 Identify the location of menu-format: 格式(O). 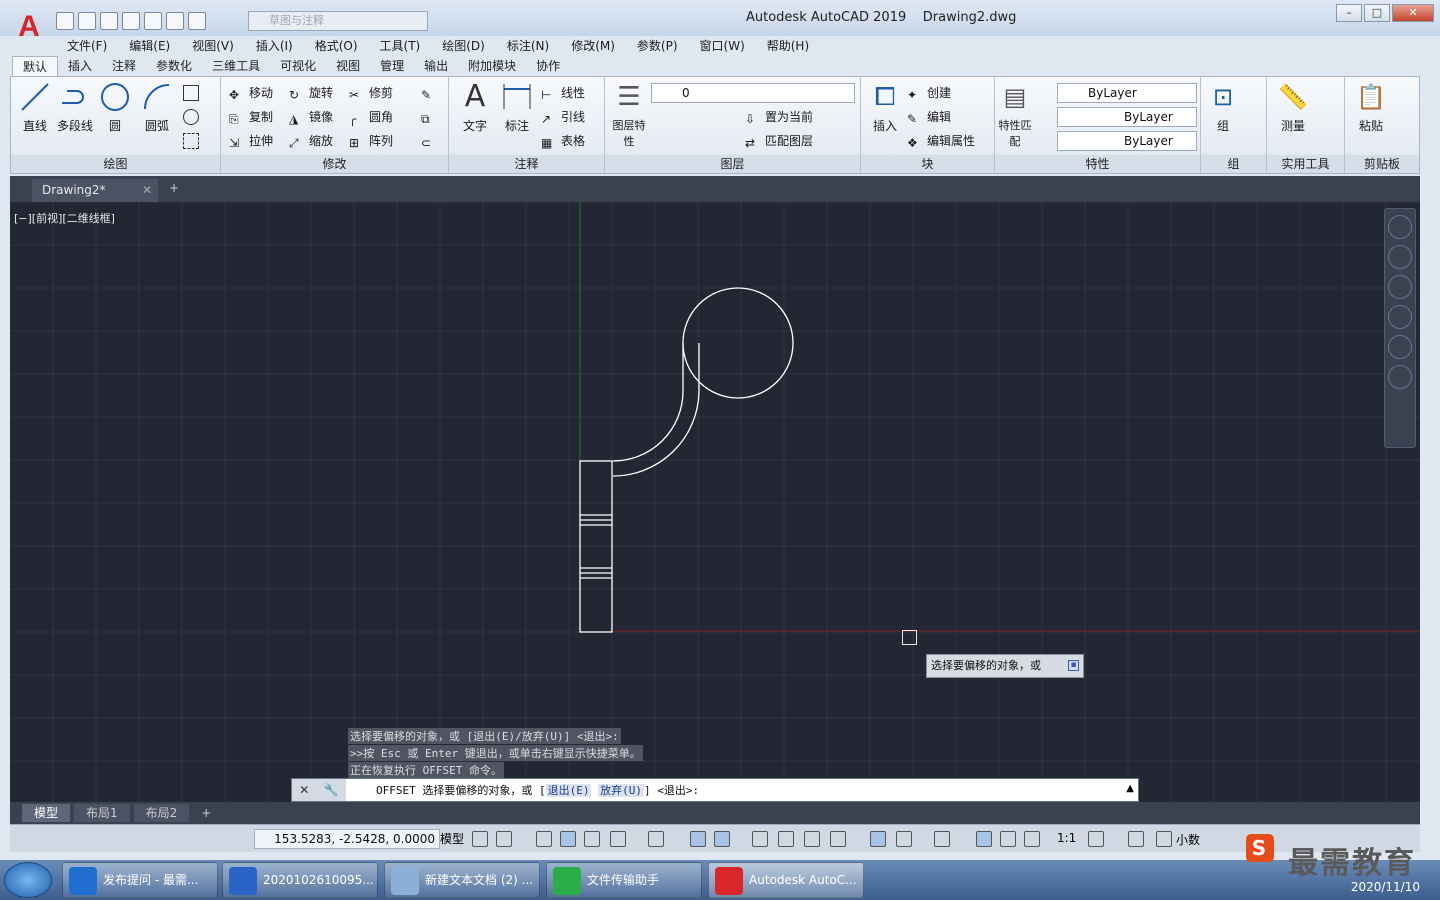
(336, 46).